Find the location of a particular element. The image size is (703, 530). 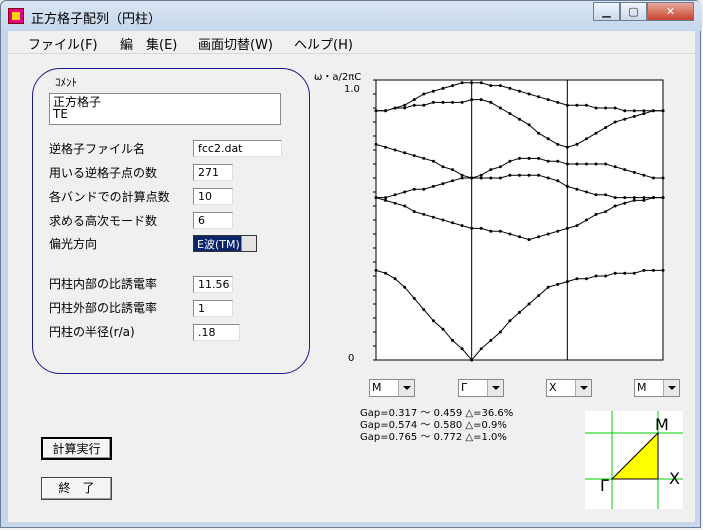

exit-button: 終 了 is located at coordinates (76, 488).